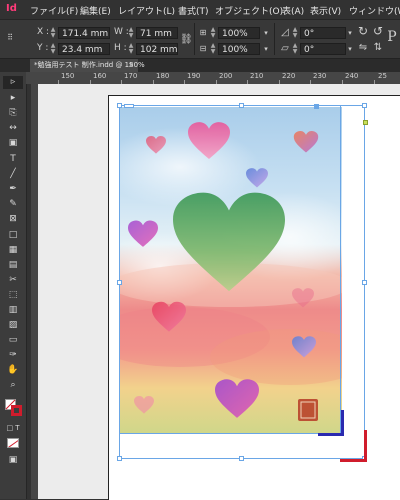 Image resolution: width=400 pixels, height=500 pixels. I want to click on rotate-ccw-icon: ↺, so click(378, 31).